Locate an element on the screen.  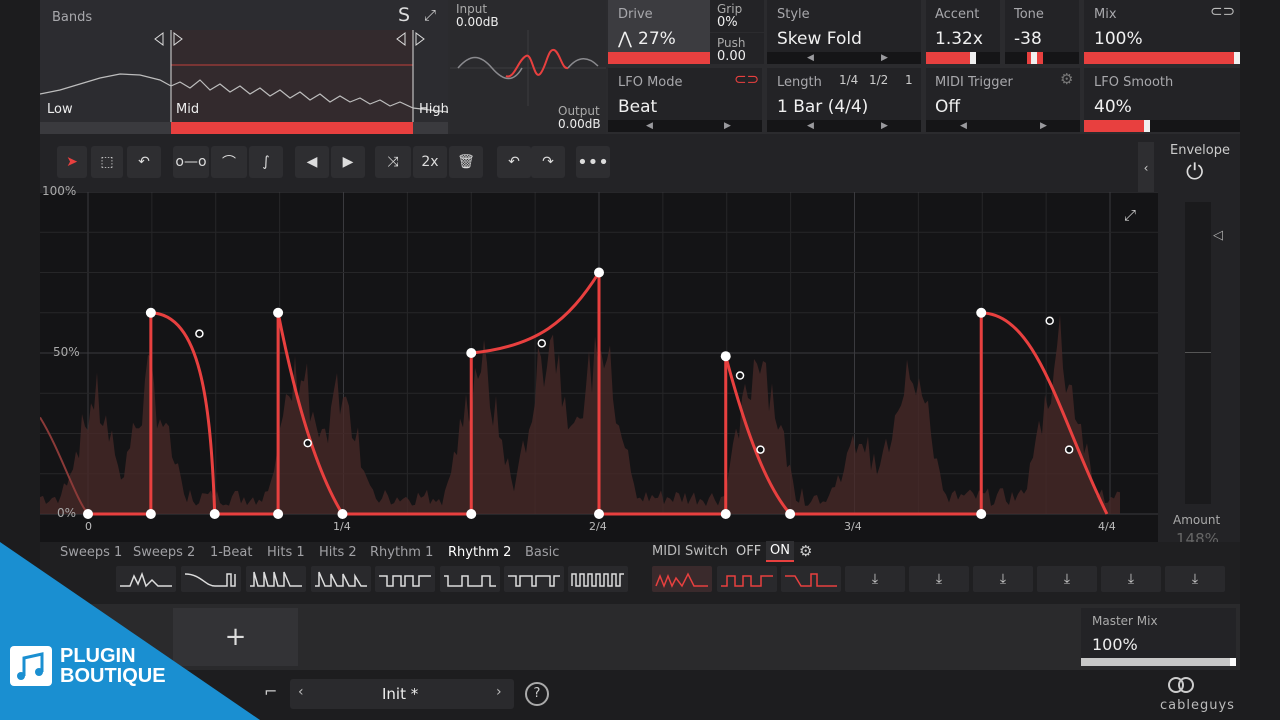
linear-point-icon: o—o is located at coordinates (191, 162).